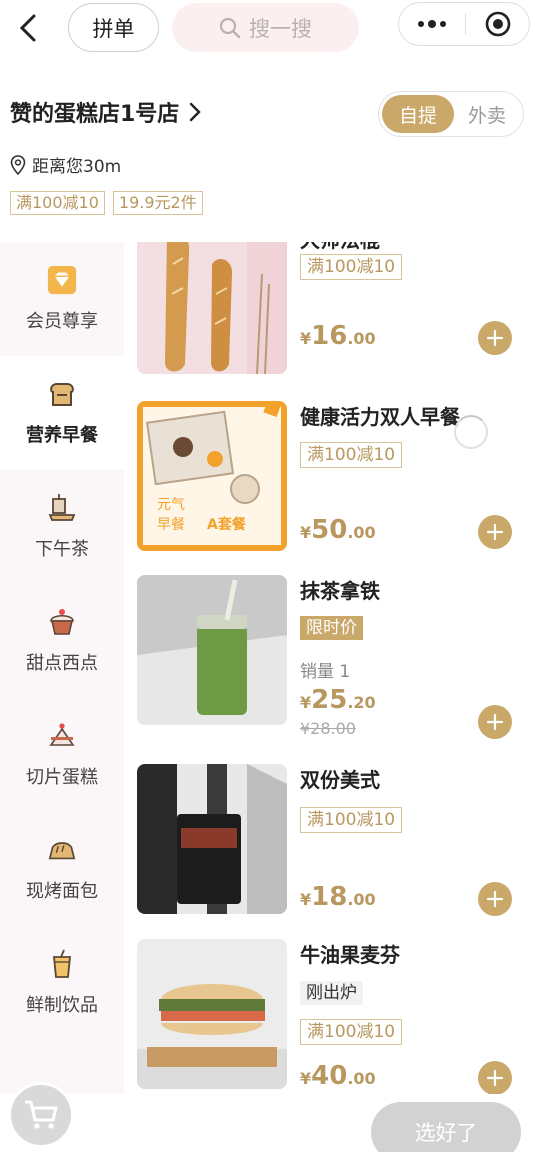 Image resolution: width=536 pixels, height=1152 pixels. I want to click on product-image-matcha-latte, so click(212, 650).